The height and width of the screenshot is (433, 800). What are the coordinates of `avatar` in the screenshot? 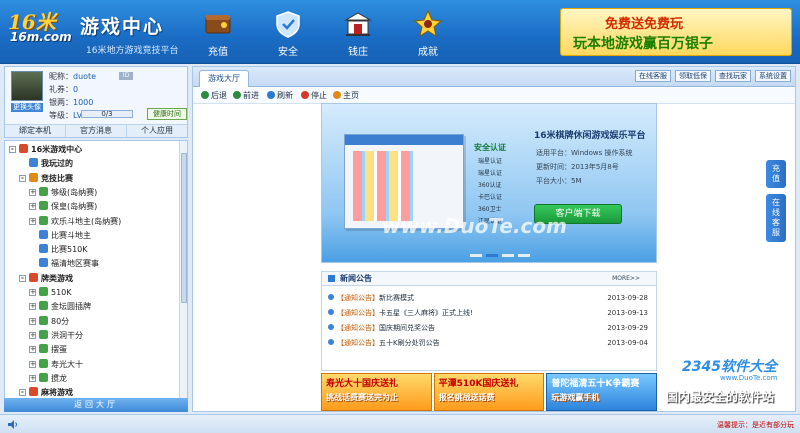 It's located at (27, 86).